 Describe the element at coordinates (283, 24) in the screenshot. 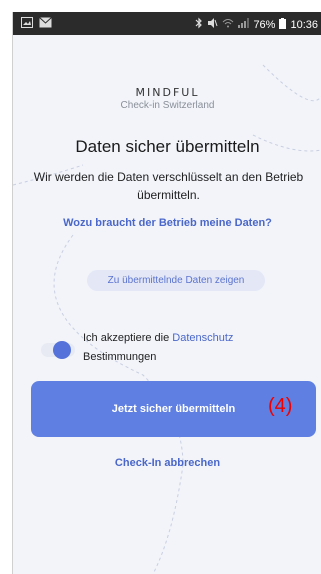

I see `battery-icon` at that location.